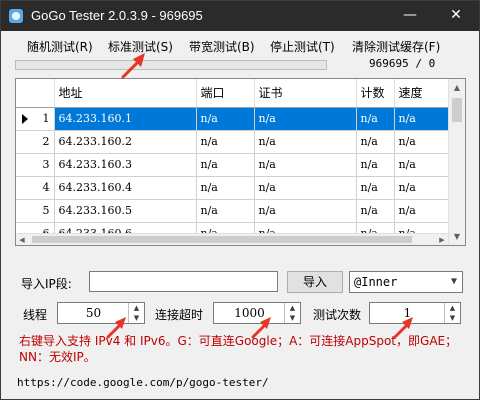  Describe the element at coordinates (457, 236) in the screenshot. I see `scroll-down-icon: ▼` at that location.